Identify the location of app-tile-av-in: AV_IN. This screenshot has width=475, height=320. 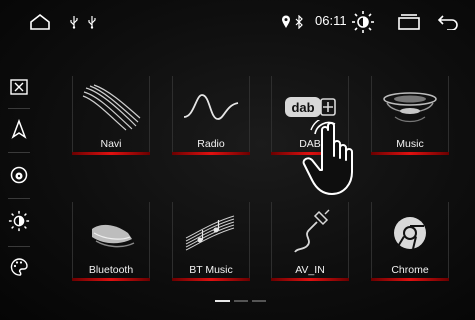
(310, 242).